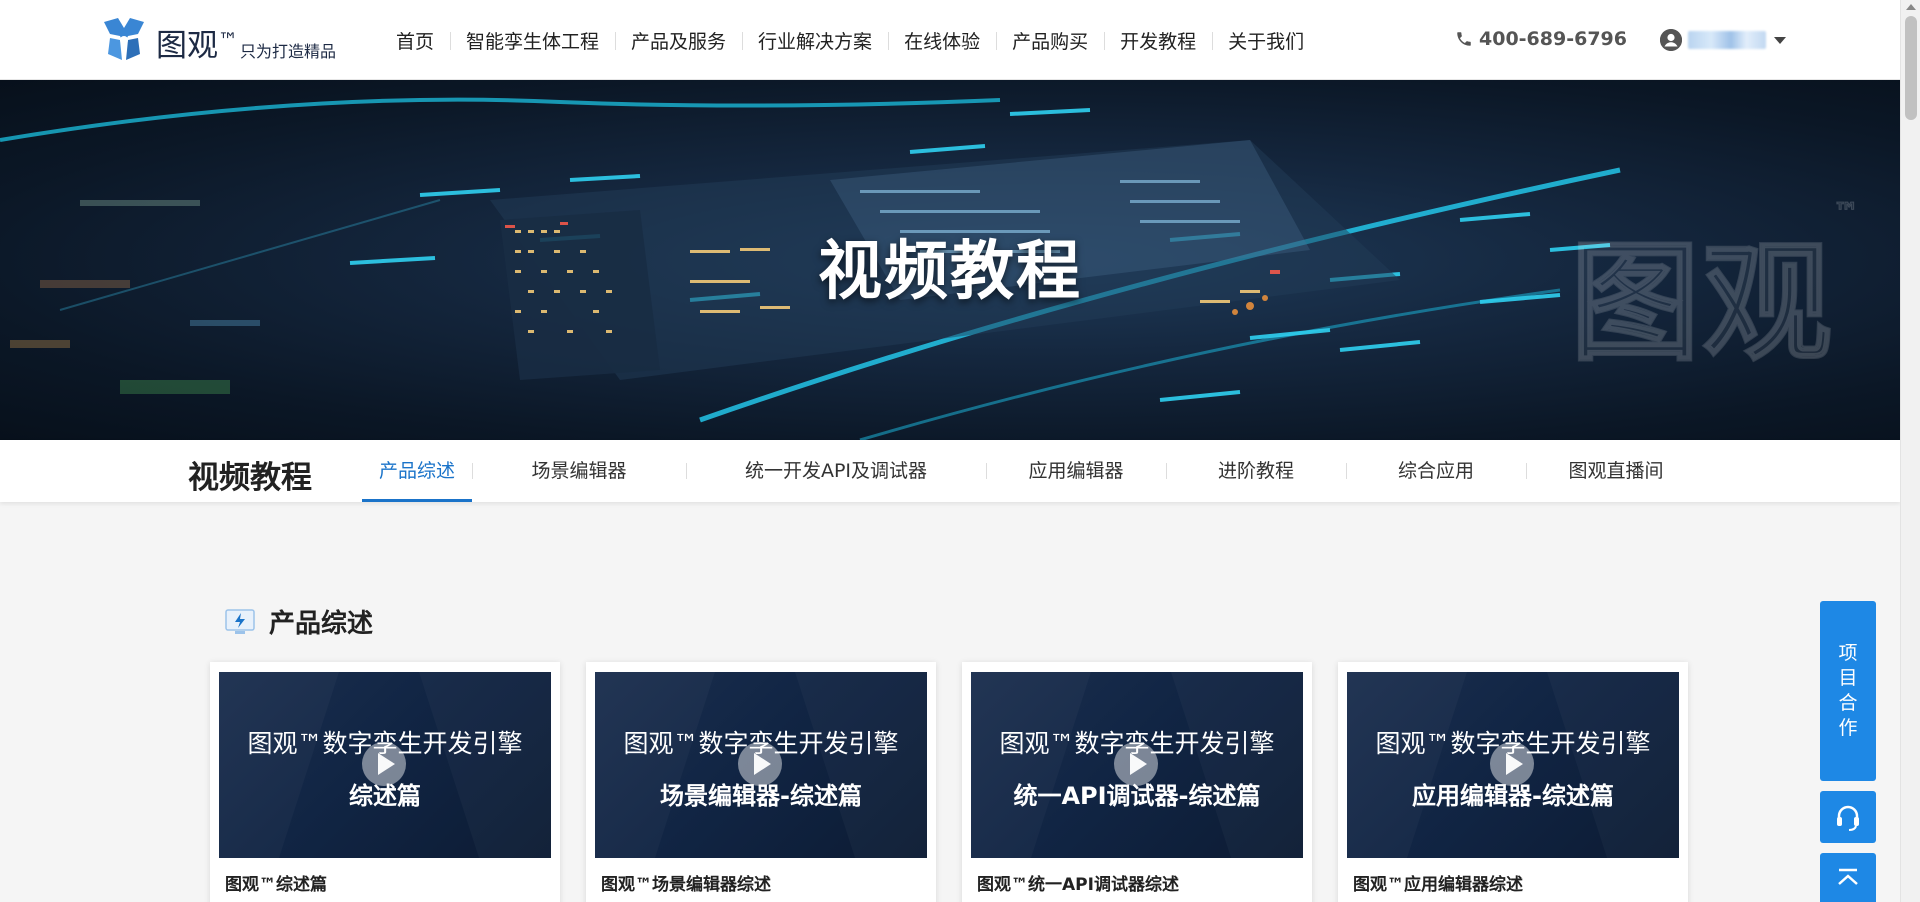  Describe the element at coordinates (1848, 728) in the screenshot. I see `coop-char: 作` at that location.